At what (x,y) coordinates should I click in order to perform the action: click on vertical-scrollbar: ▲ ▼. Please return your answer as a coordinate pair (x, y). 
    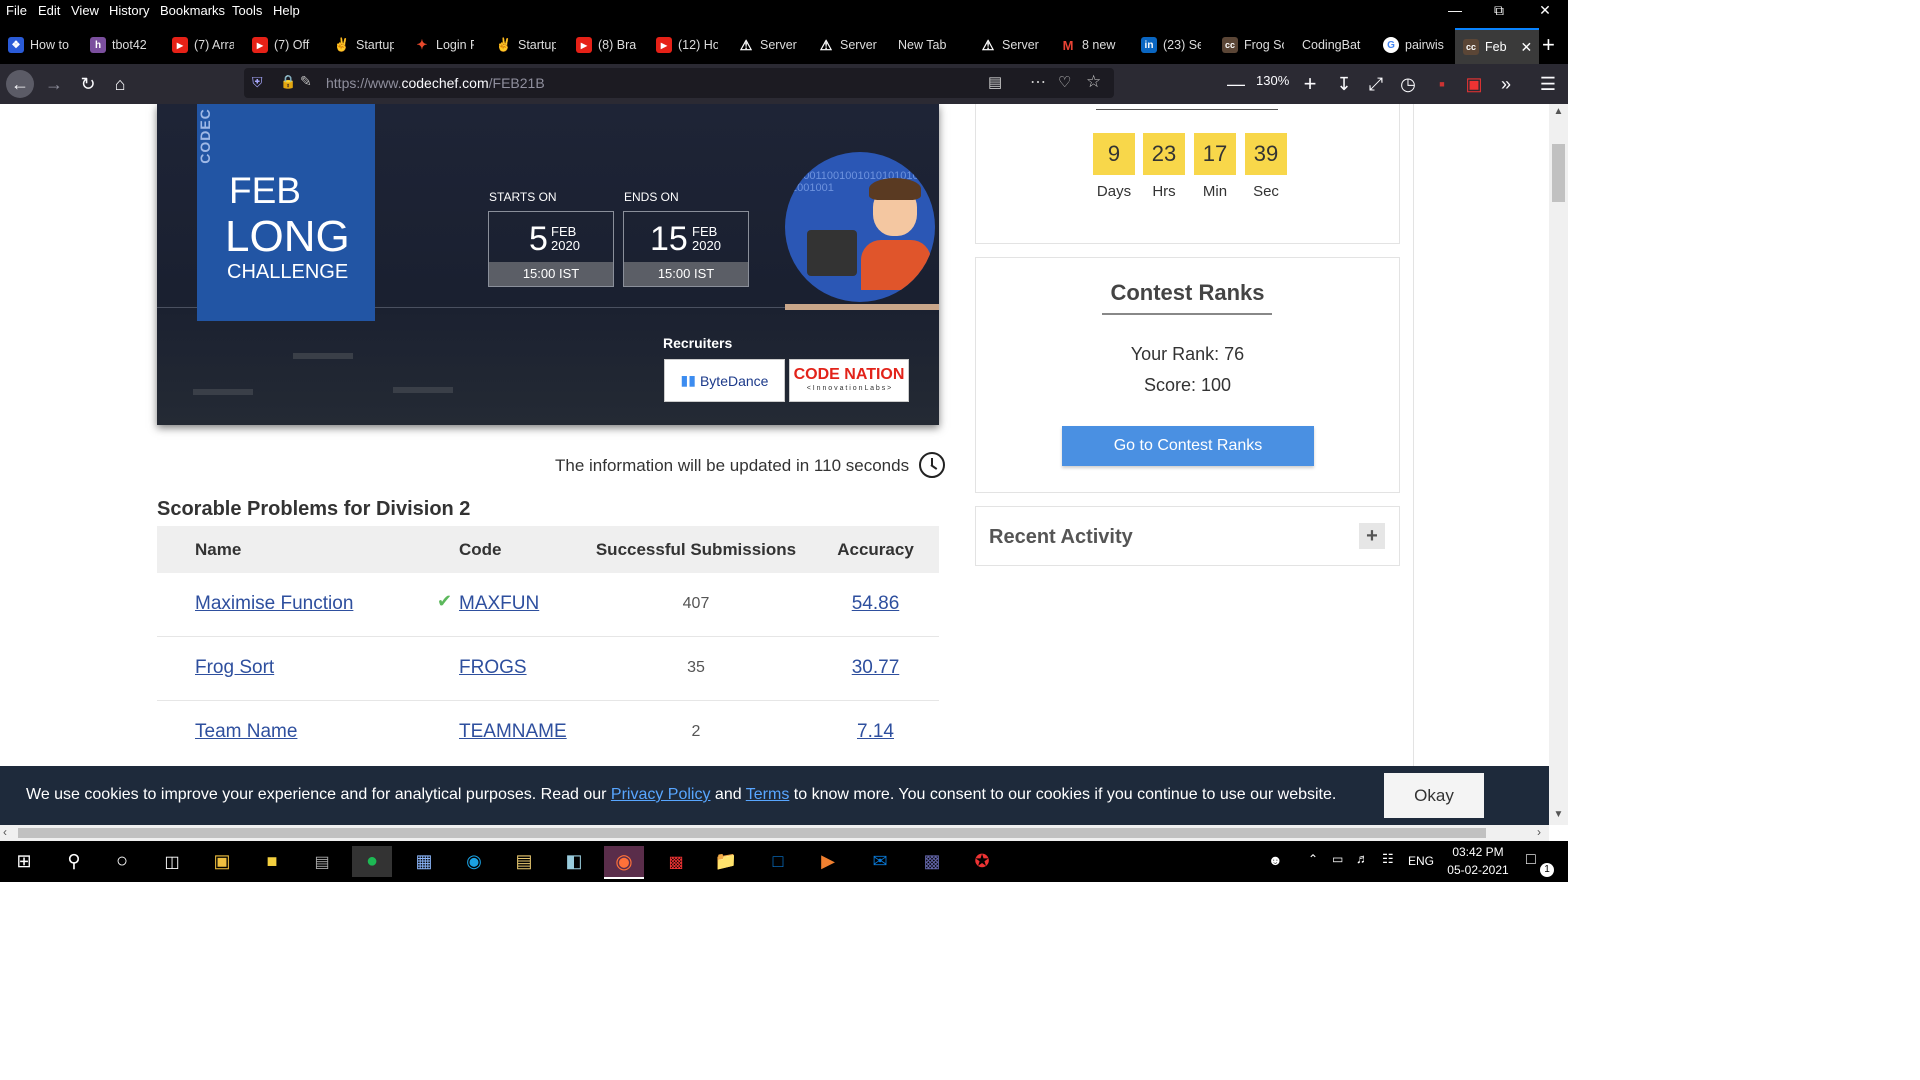
    Looking at the image, I should click on (1558, 464).